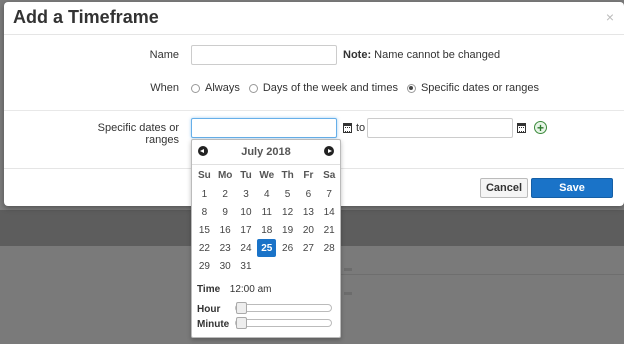 The height and width of the screenshot is (344, 624). Describe the element at coordinates (241, 308) in the screenshot. I see `hour-slider-handle` at that location.